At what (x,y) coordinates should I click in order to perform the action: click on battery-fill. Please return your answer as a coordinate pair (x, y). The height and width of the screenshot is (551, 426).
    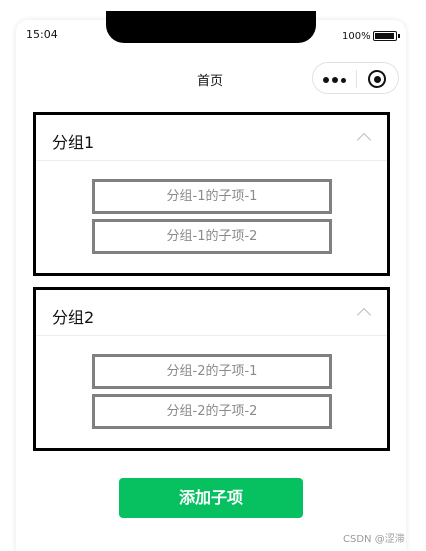
    Looking at the image, I should click on (384, 36).